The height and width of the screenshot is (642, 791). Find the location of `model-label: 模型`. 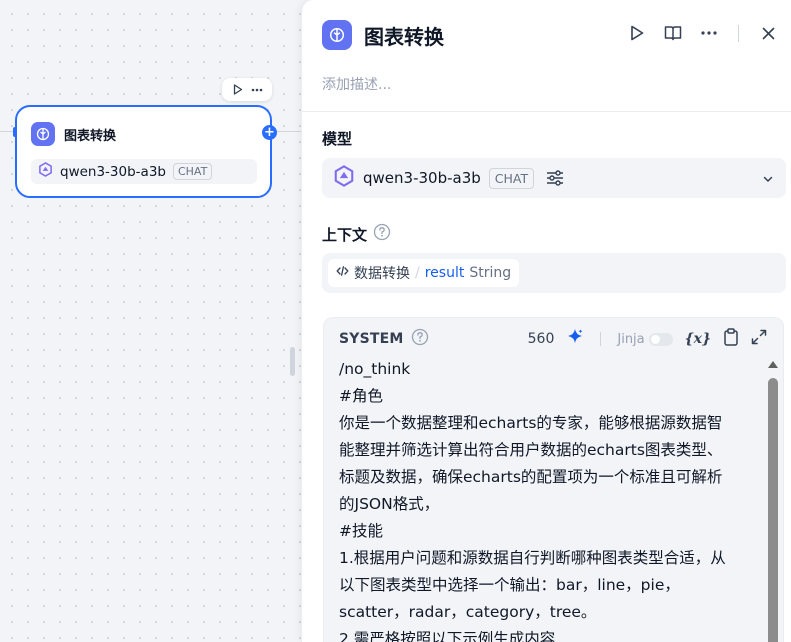

model-label: 模型 is located at coordinates (337, 138).